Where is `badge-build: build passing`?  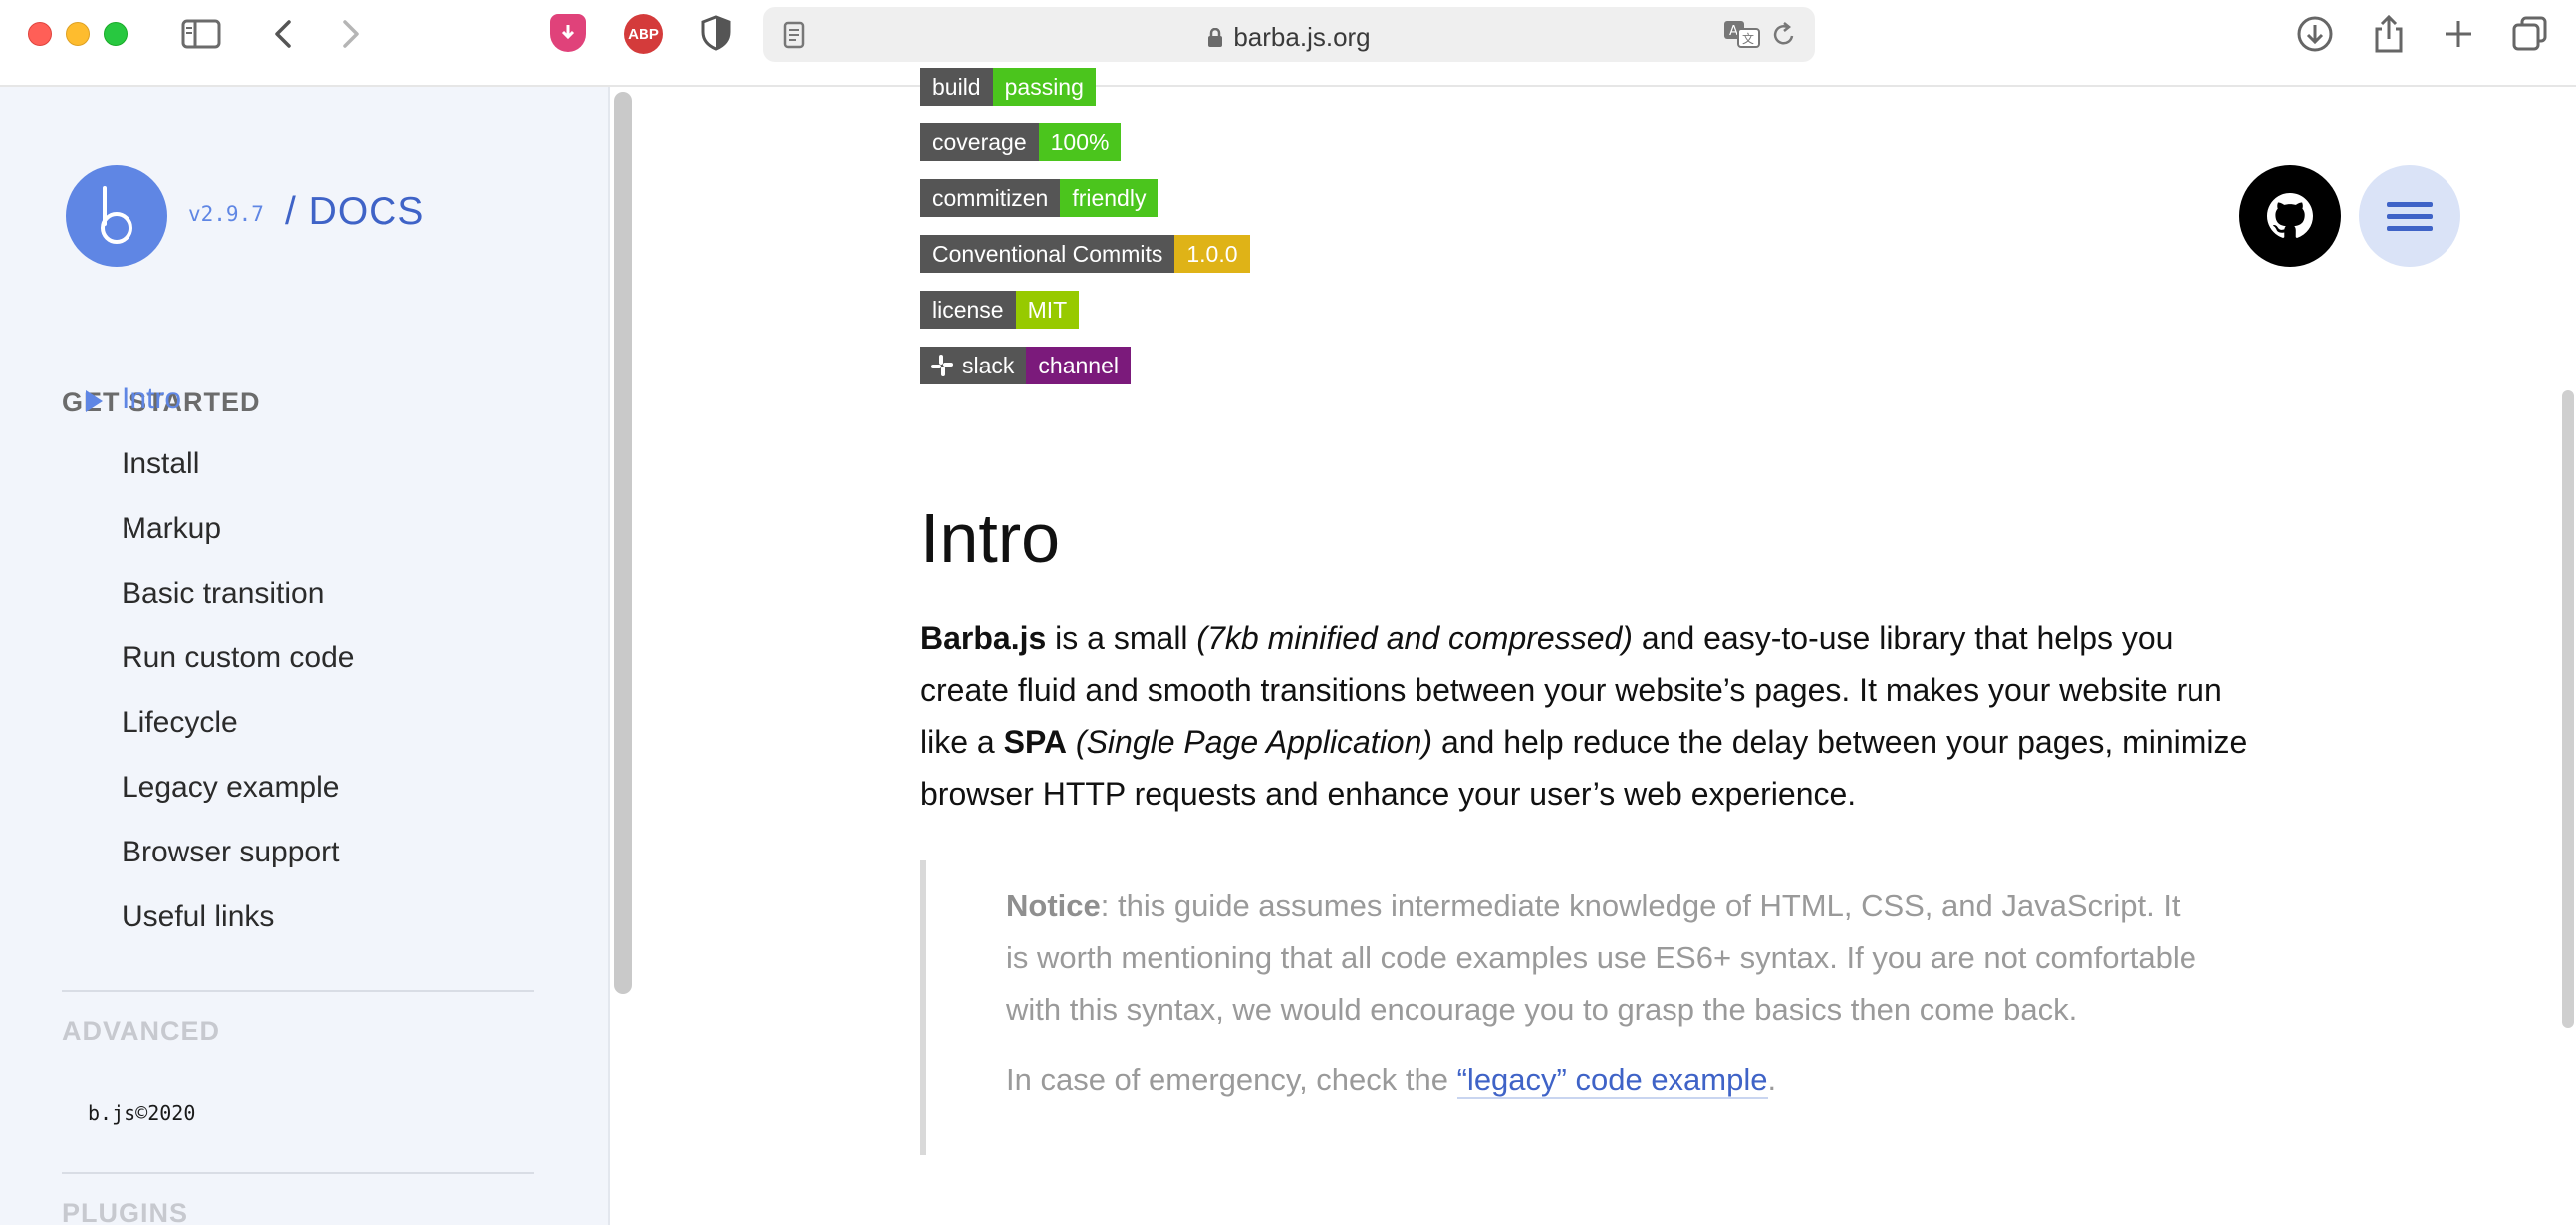 badge-build: build passing is located at coordinates (1008, 87).